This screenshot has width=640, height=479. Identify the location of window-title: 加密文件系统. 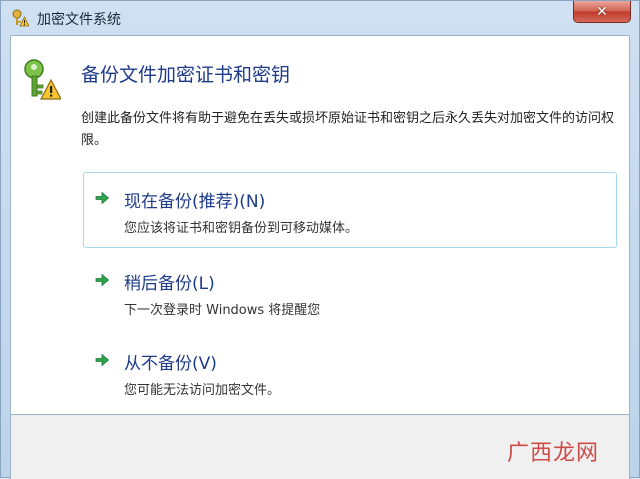
(79, 20).